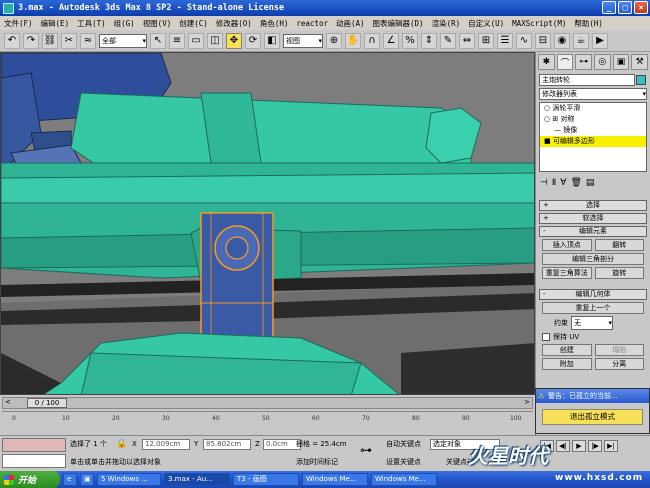 The image size is (650, 488). What do you see at coordinates (18, 23) in the screenshot?
I see `menu-file: 文件(F)` at bounding box center [18, 23].